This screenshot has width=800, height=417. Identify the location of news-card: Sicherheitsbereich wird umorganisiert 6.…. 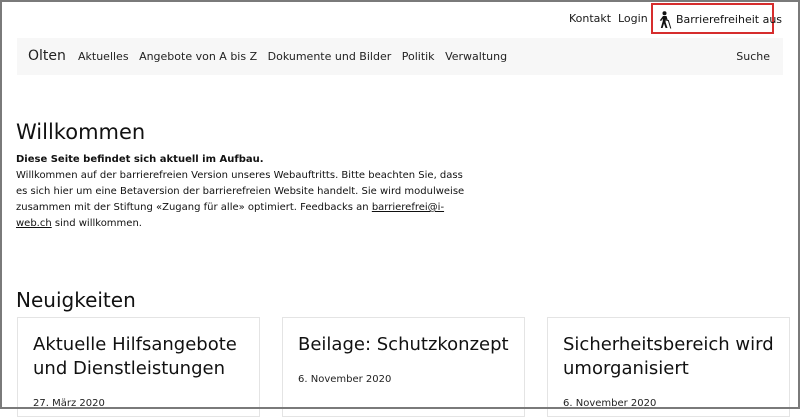
(668, 367).